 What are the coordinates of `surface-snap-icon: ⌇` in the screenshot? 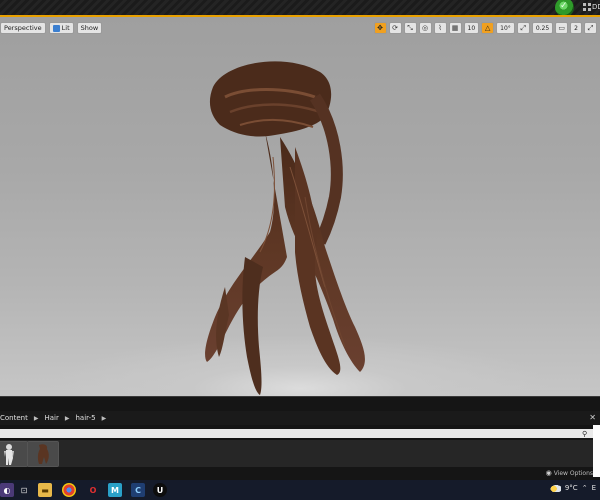 It's located at (440, 28).